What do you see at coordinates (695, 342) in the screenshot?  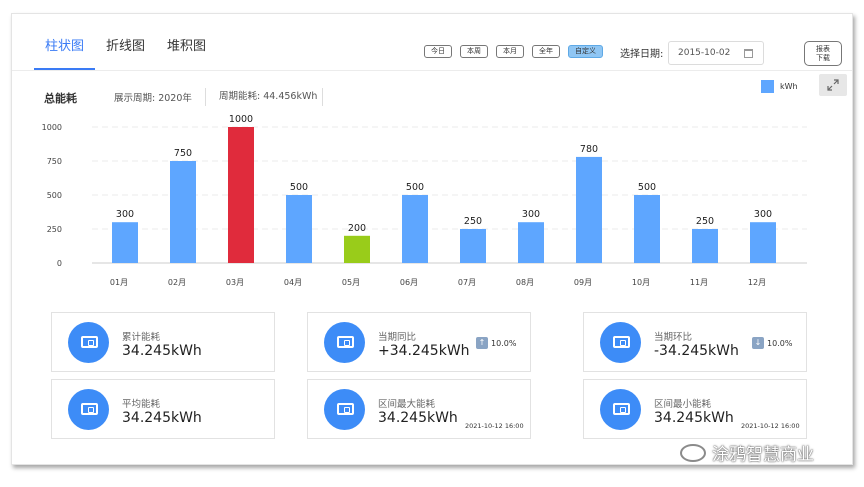 I see `stat-card-mom: 当期环比 -34.245kWh ↓ 10.0%` at bounding box center [695, 342].